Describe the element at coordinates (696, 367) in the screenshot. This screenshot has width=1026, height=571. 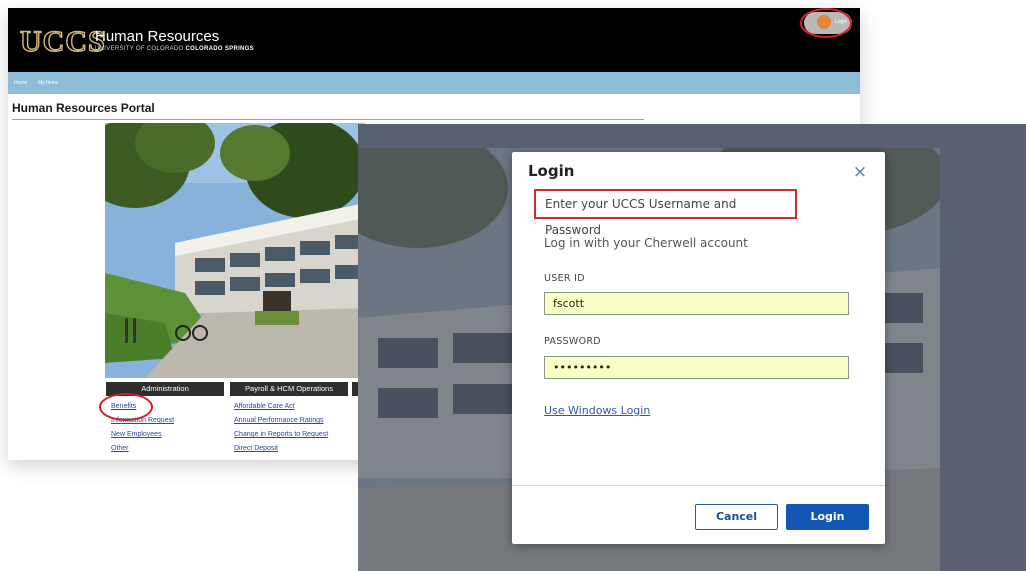
I see `password-field: •••••••••` at that location.